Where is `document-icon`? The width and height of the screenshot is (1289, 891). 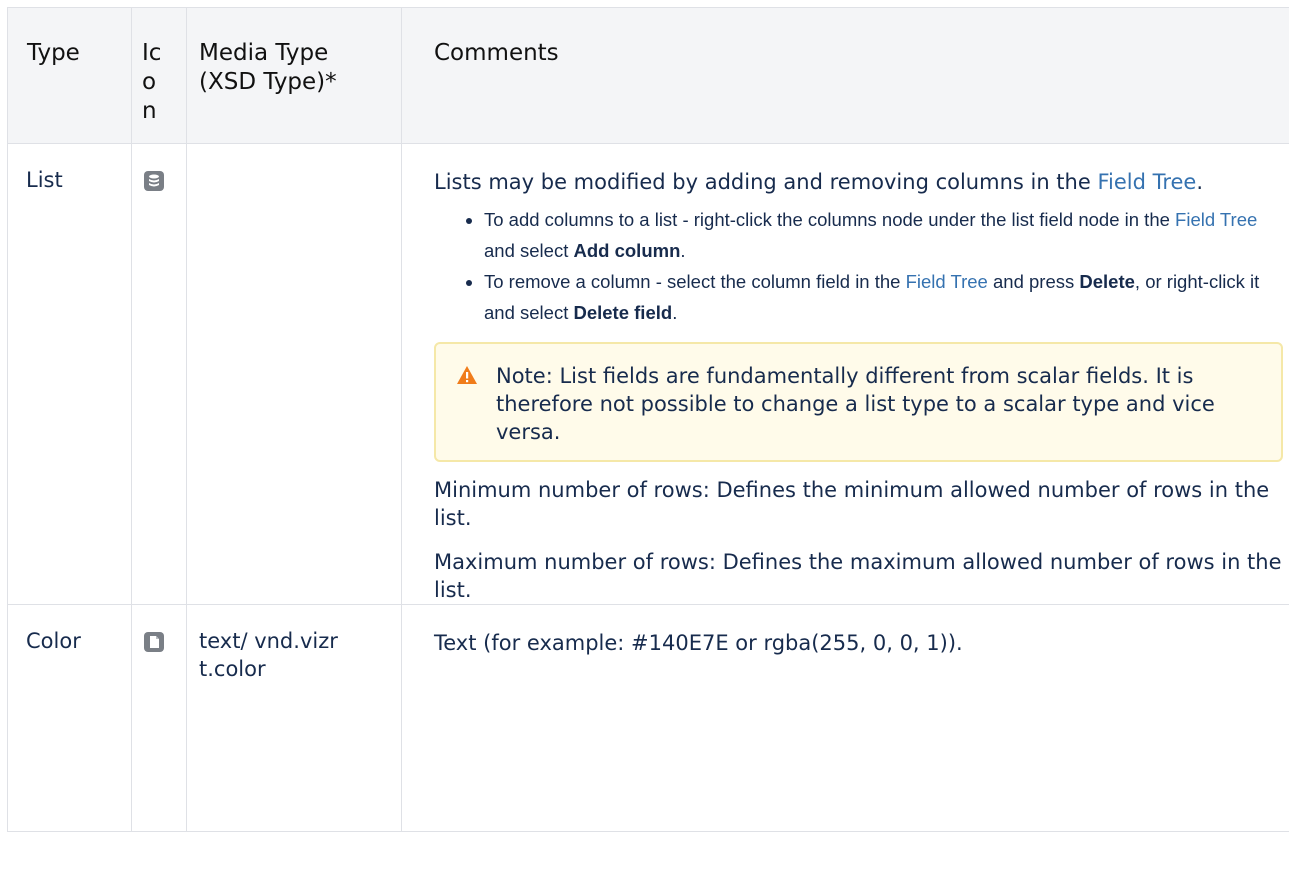 document-icon is located at coordinates (154, 642).